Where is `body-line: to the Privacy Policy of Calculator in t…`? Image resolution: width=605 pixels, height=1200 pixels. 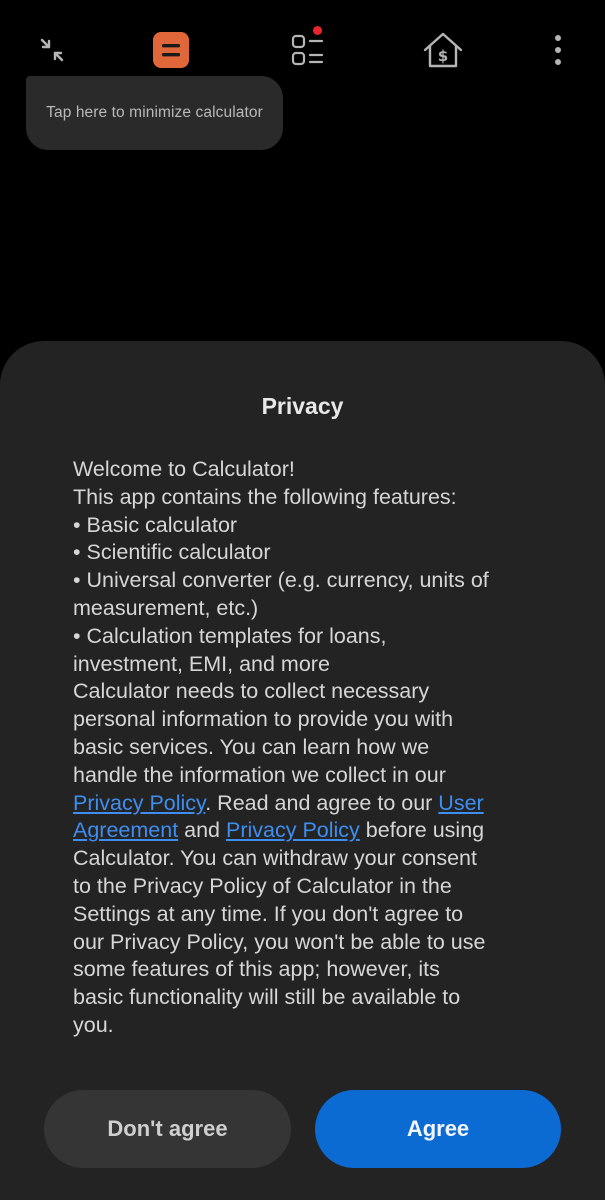 body-line: to the Privacy Policy of Calculator in t… is located at coordinates (262, 885).